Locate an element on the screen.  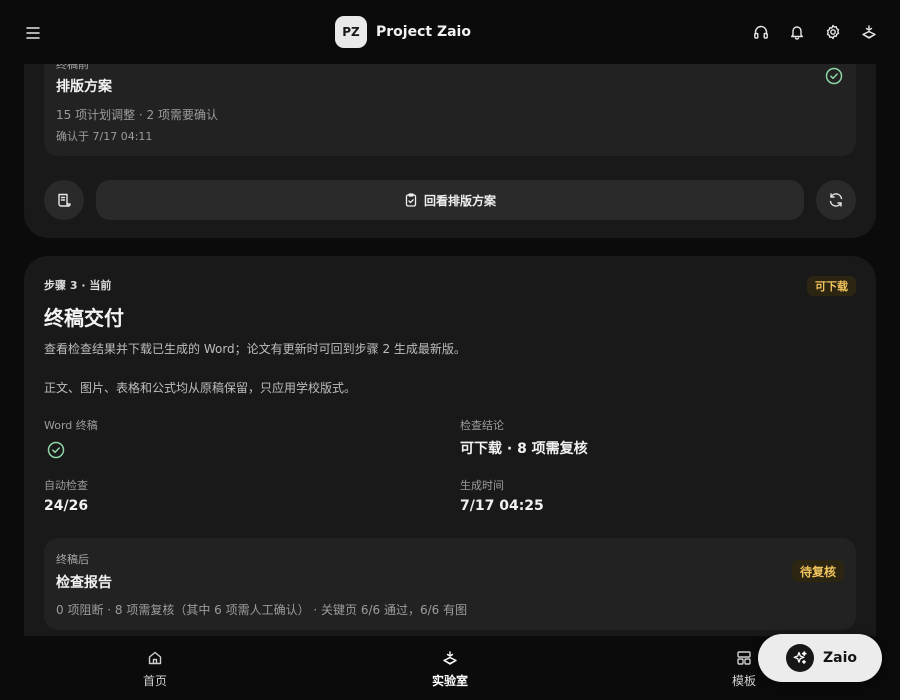
project-switcher: PZ Project Zaio is located at coordinates (403, 32).